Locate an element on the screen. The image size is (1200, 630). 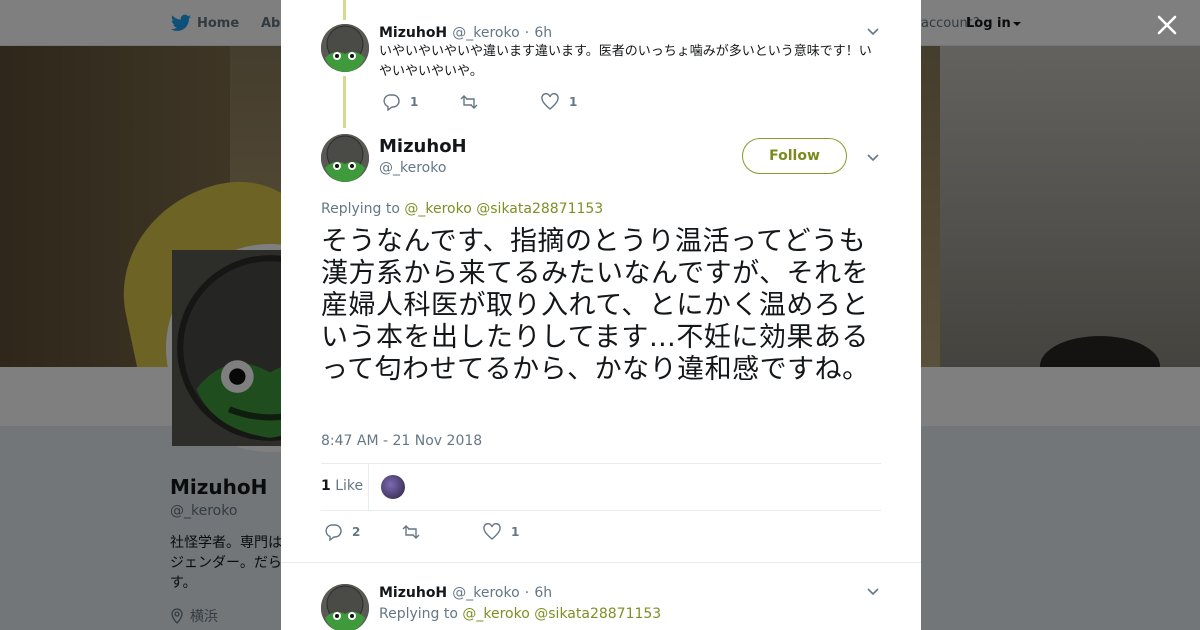
reply-count: 1 is located at coordinates (414, 102).